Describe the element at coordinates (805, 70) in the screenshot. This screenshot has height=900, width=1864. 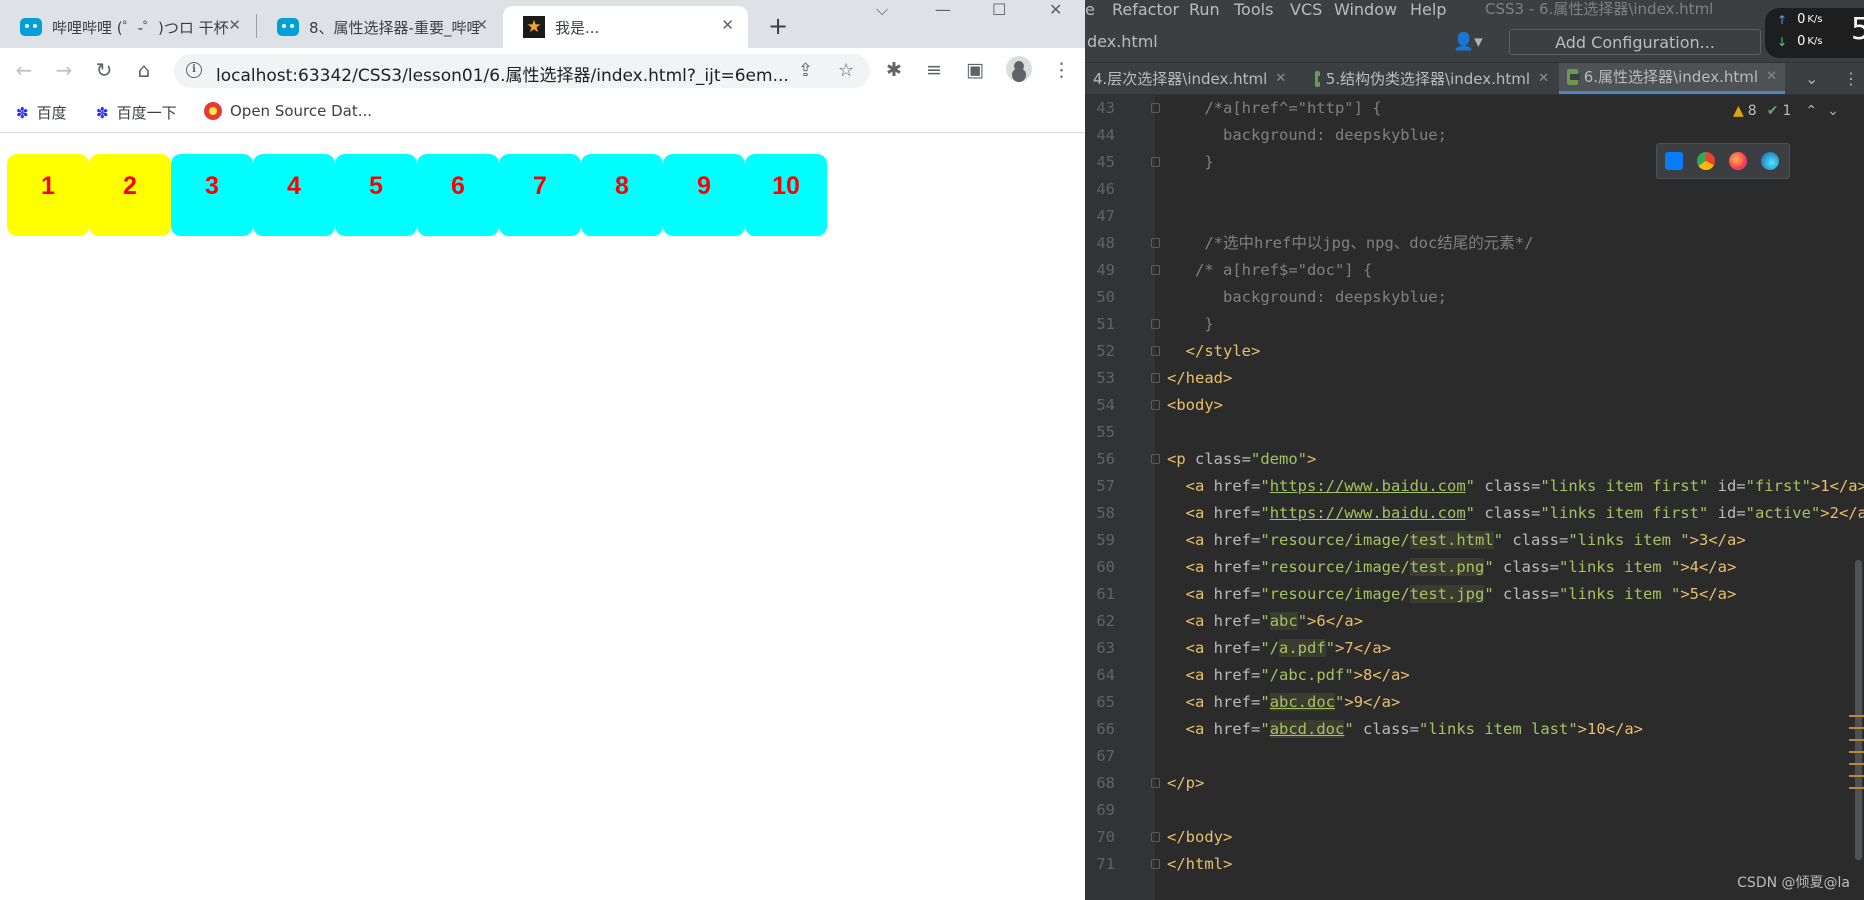
I see `share-icon: ⇪` at that location.